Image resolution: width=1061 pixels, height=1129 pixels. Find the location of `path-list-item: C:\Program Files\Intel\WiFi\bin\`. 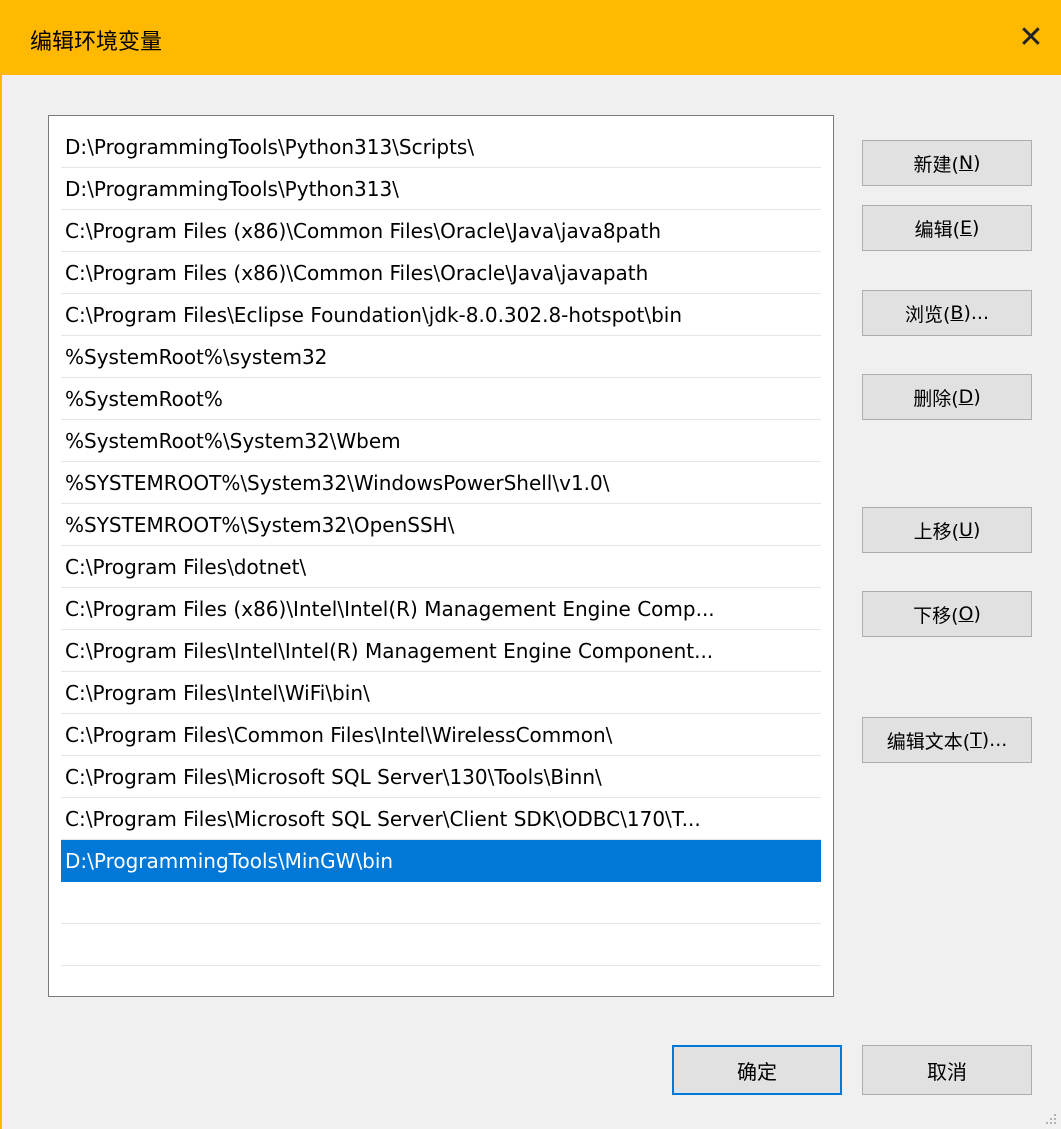

path-list-item: C:\Program Files\Intel\WiFi\bin\ is located at coordinates (441, 693).